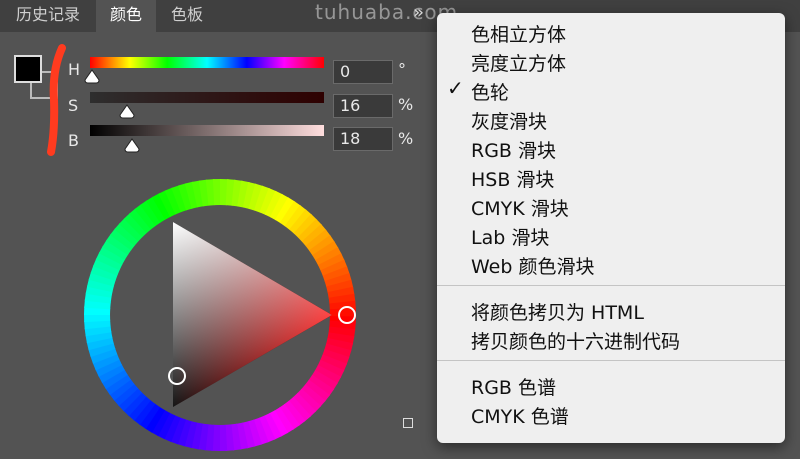  I want to click on foreground-color-chip, so click(28, 69).